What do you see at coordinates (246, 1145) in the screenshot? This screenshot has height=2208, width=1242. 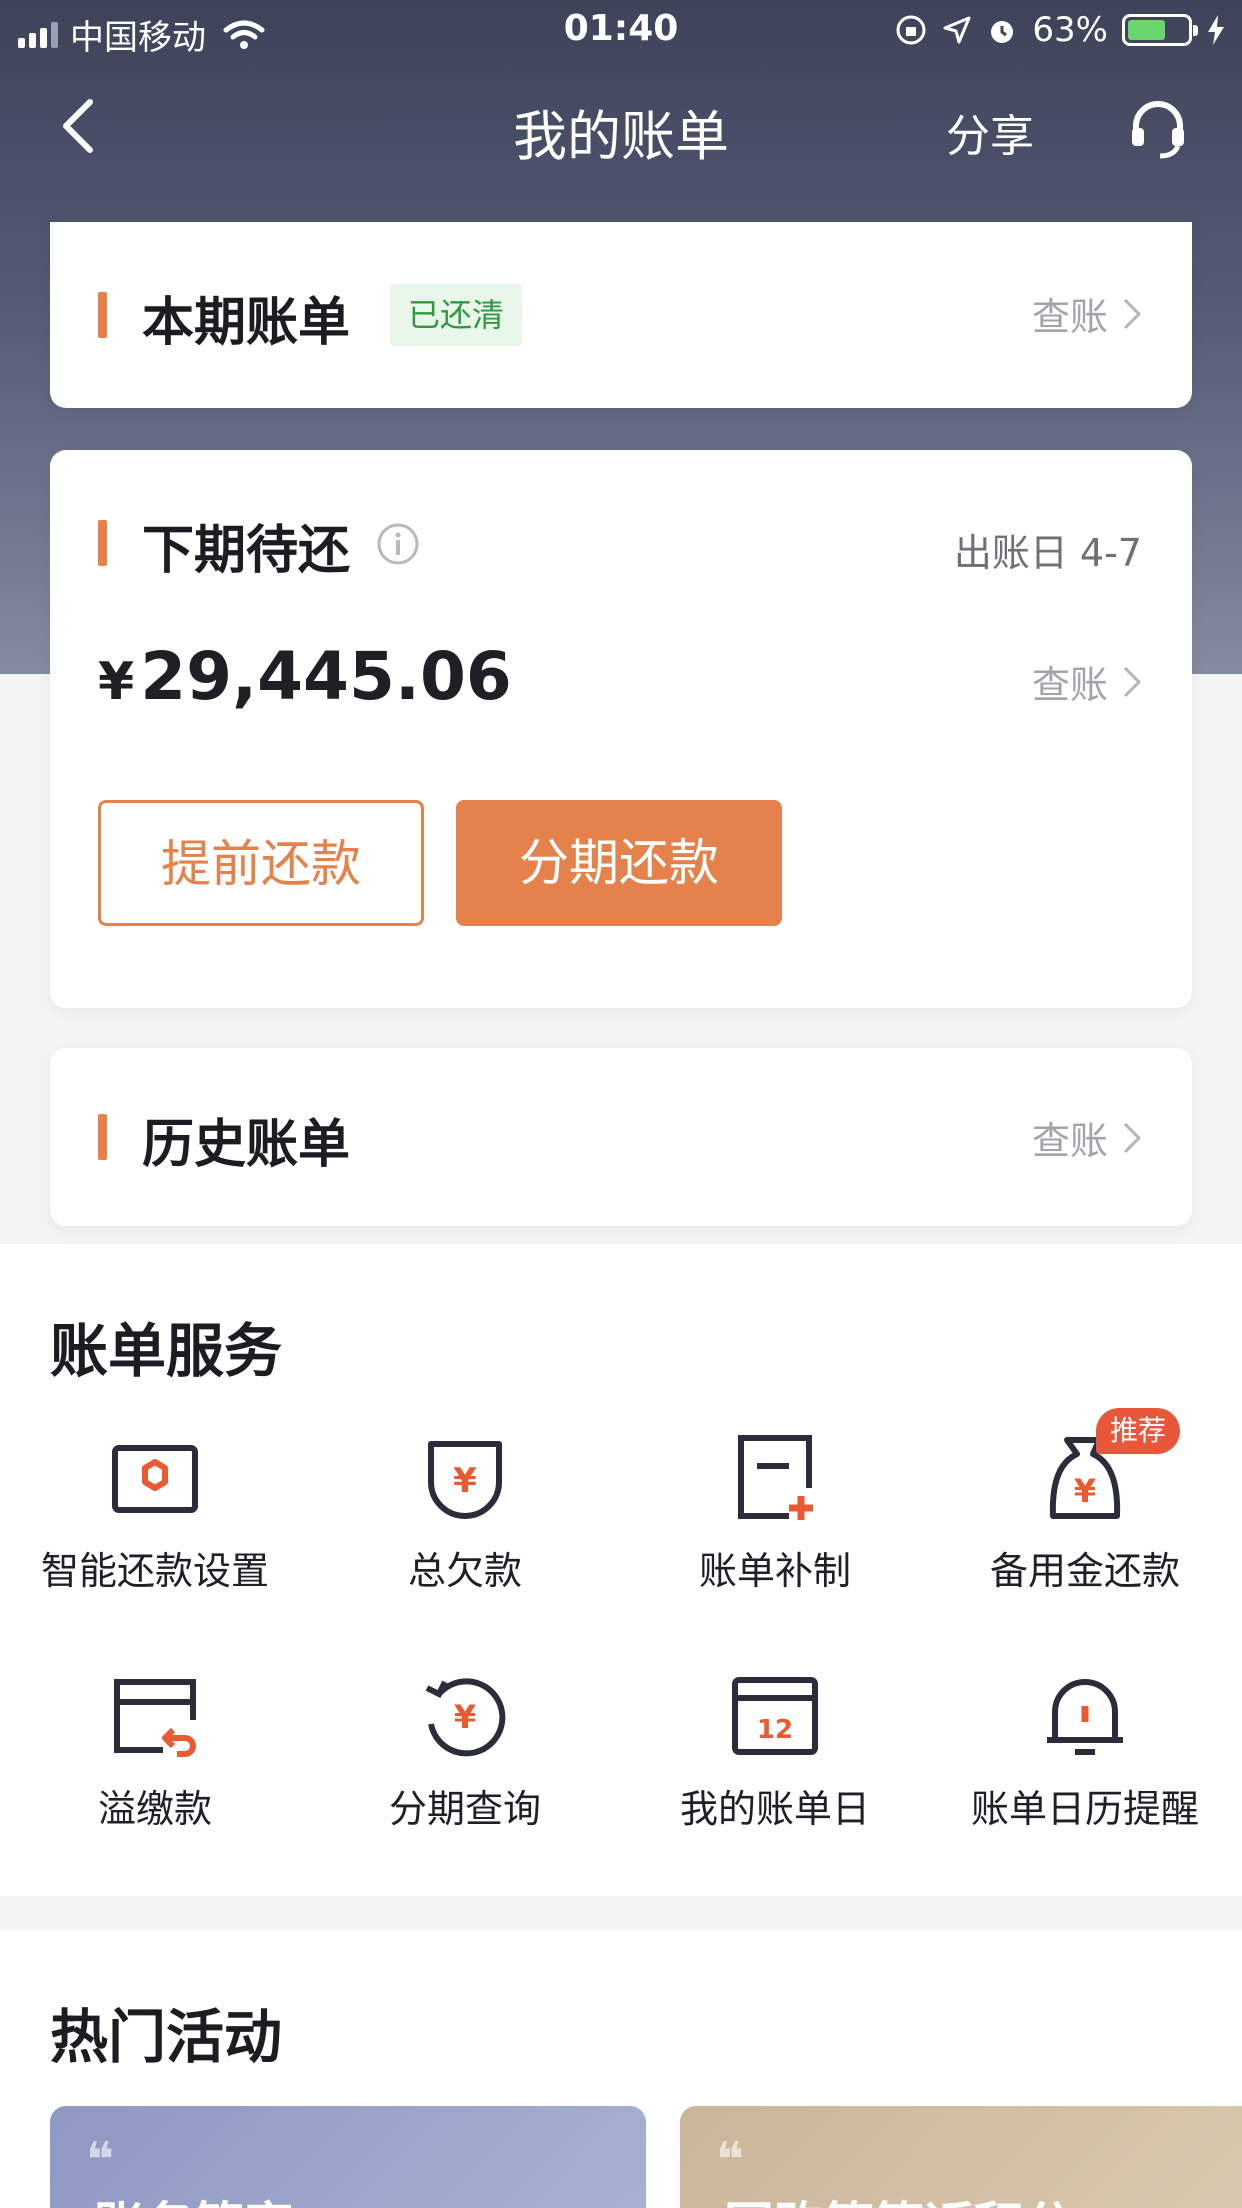 I see `history-bill-title: 历史账单` at bounding box center [246, 1145].